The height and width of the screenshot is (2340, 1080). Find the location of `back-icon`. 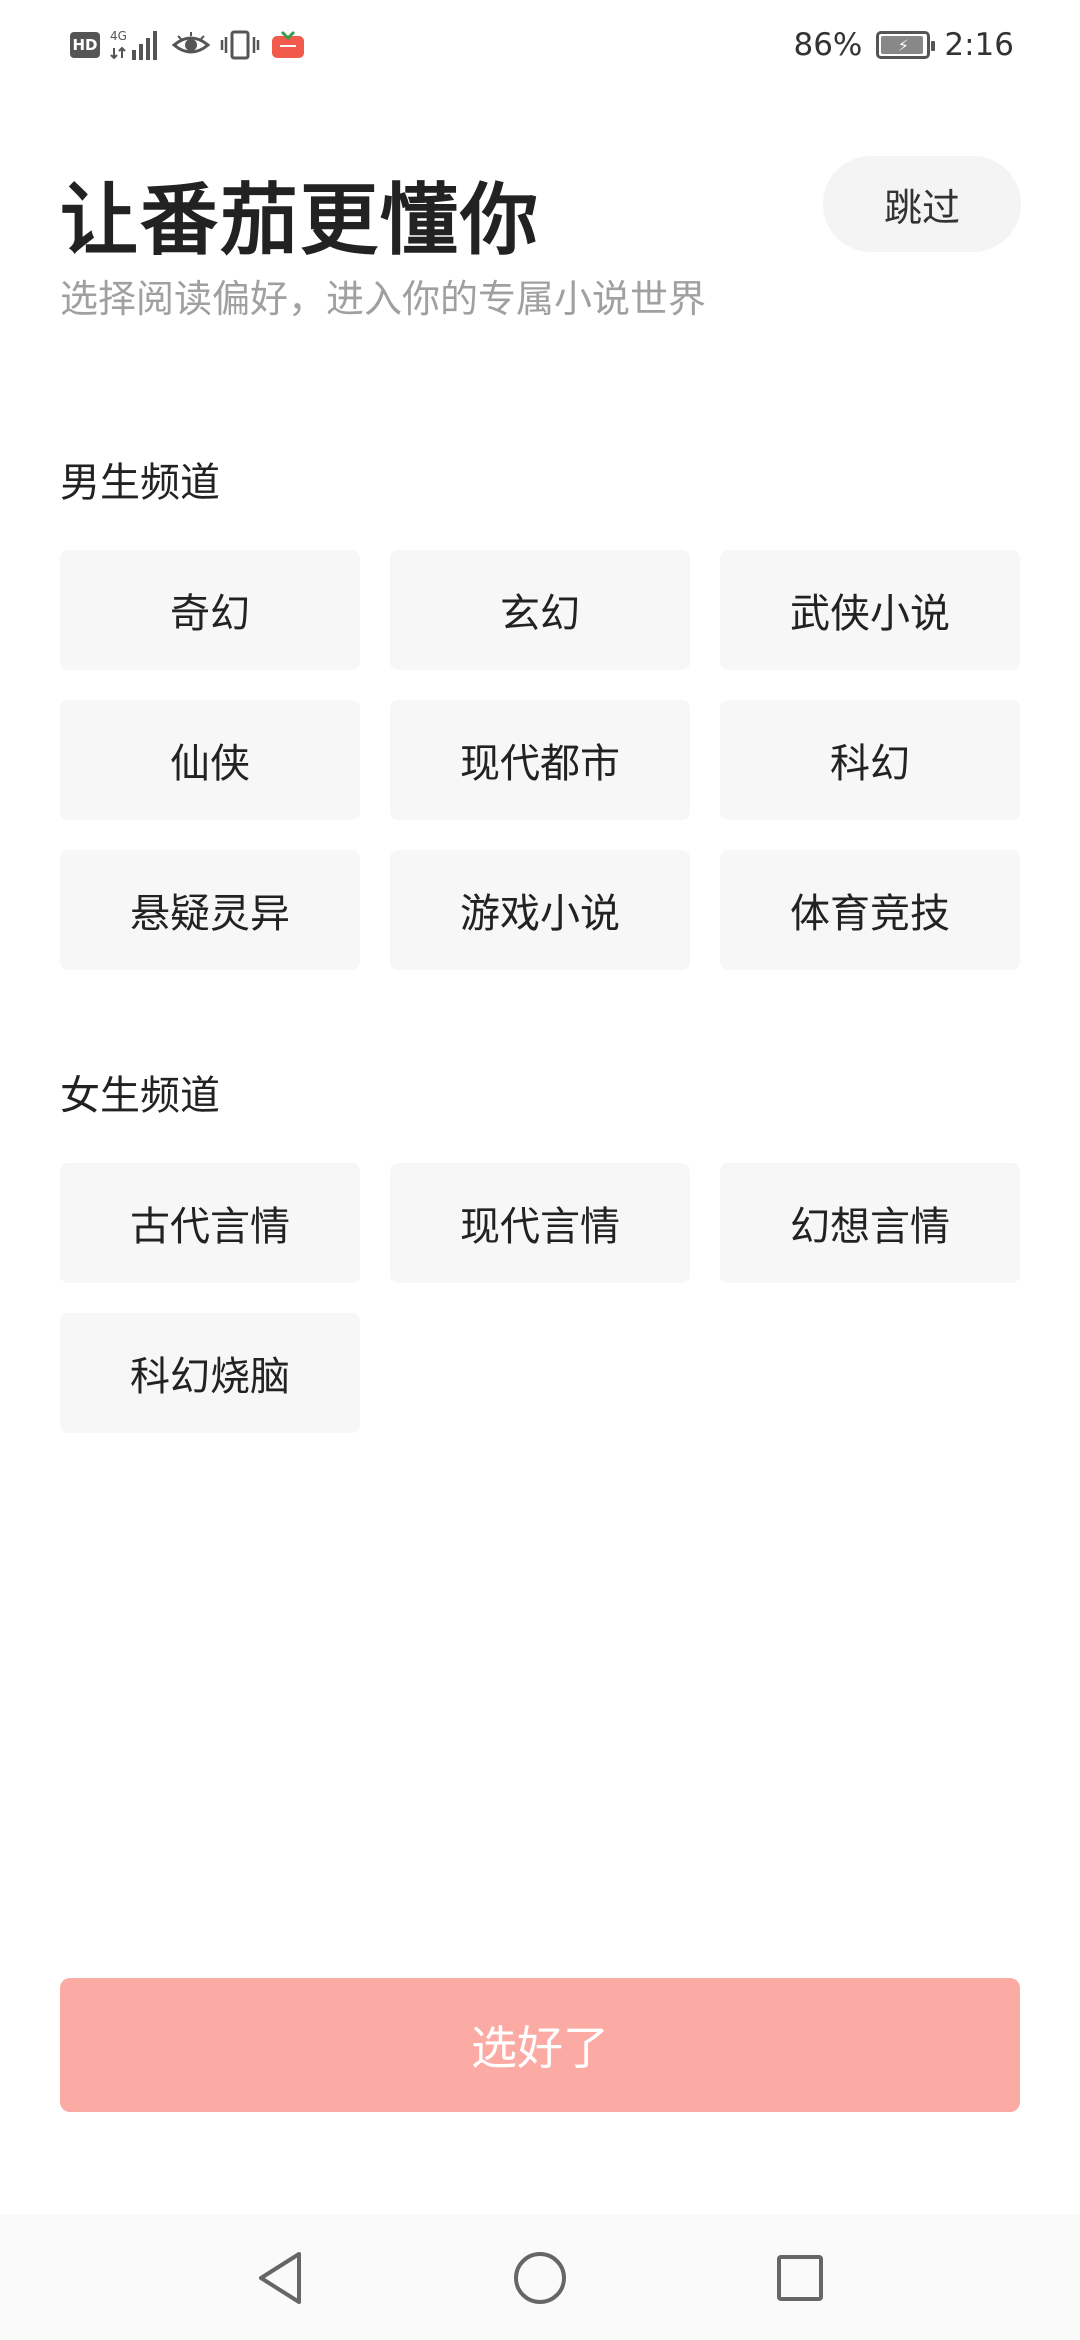

back-icon is located at coordinates (280, 2278).